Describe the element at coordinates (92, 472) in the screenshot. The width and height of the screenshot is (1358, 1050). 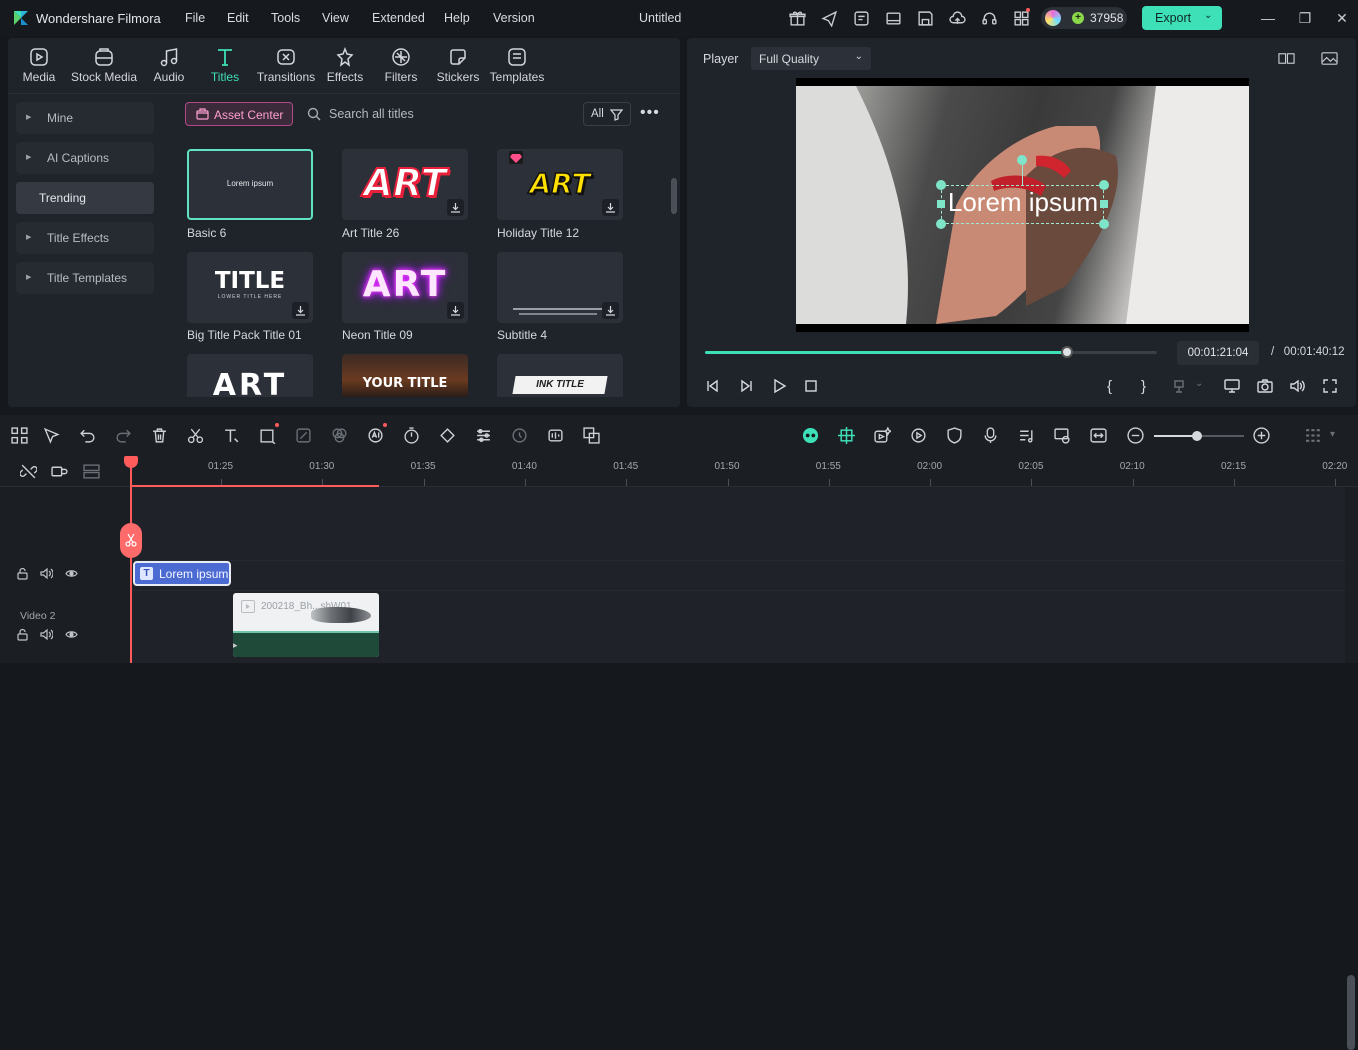
I see `track-manager-icon` at that location.